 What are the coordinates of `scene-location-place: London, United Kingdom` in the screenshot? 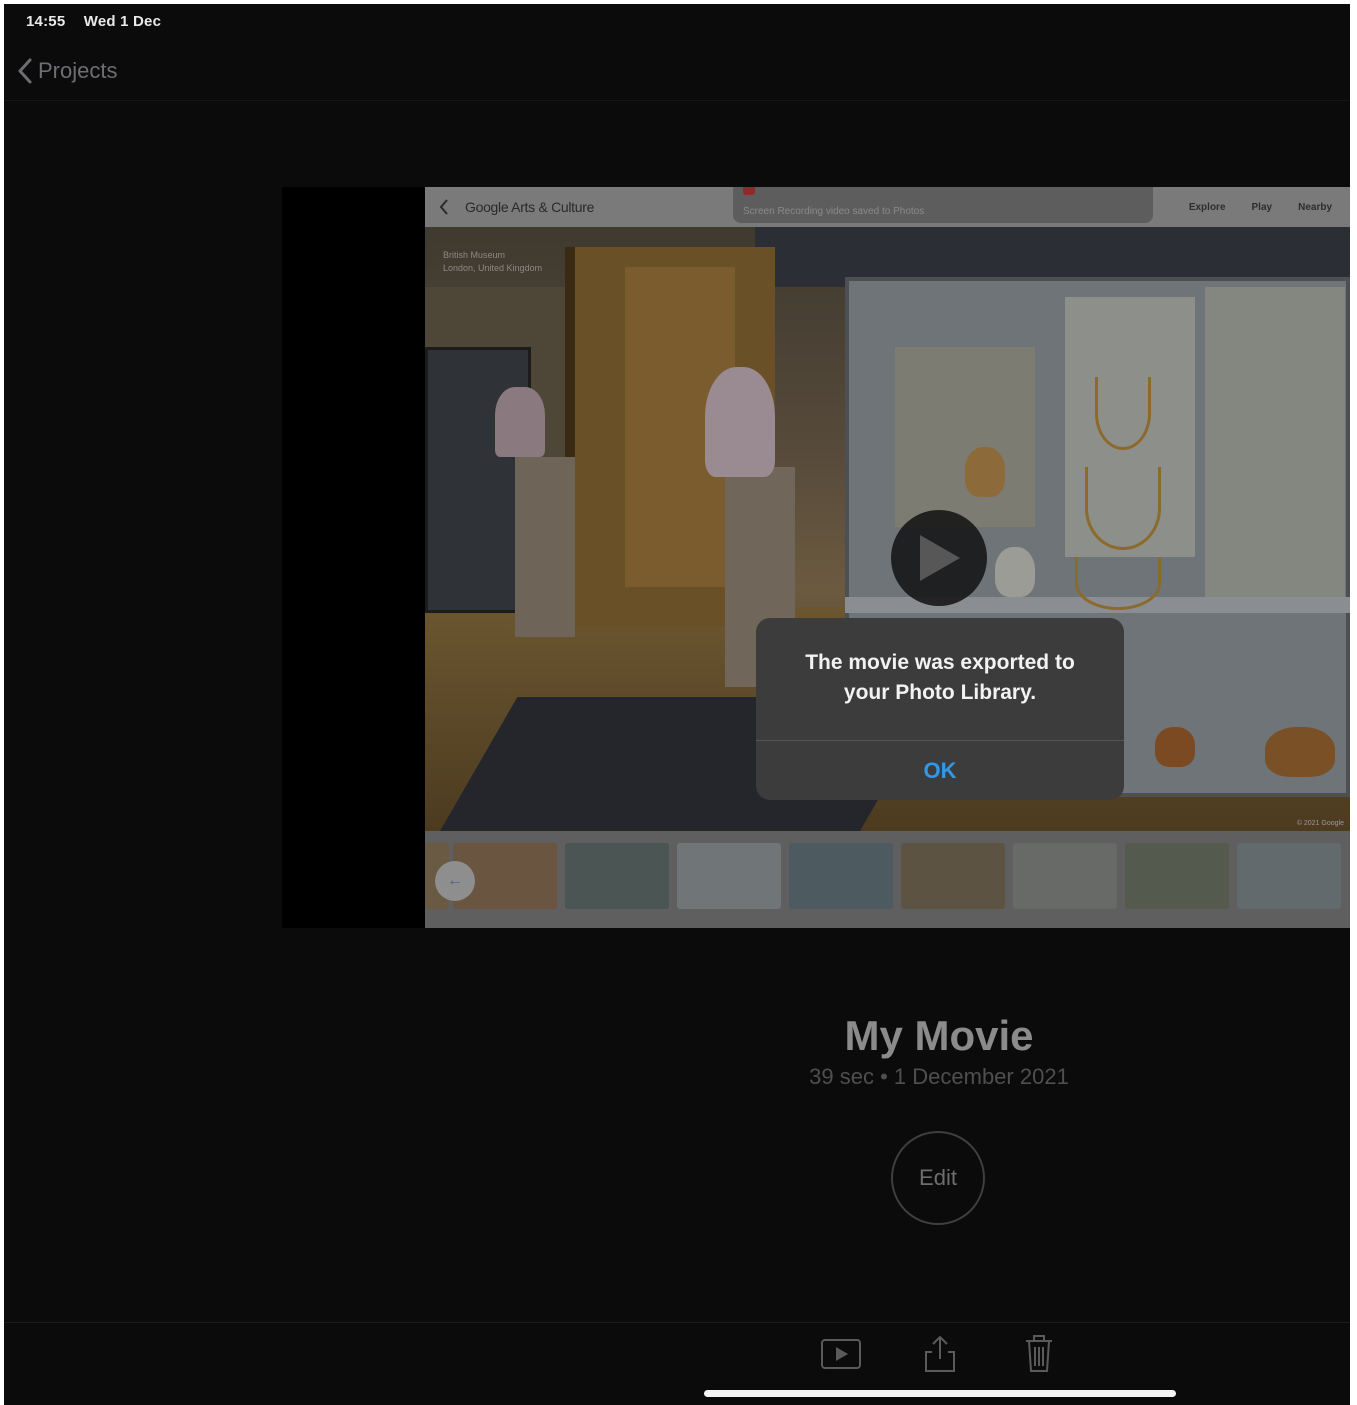 It's located at (493, 268).